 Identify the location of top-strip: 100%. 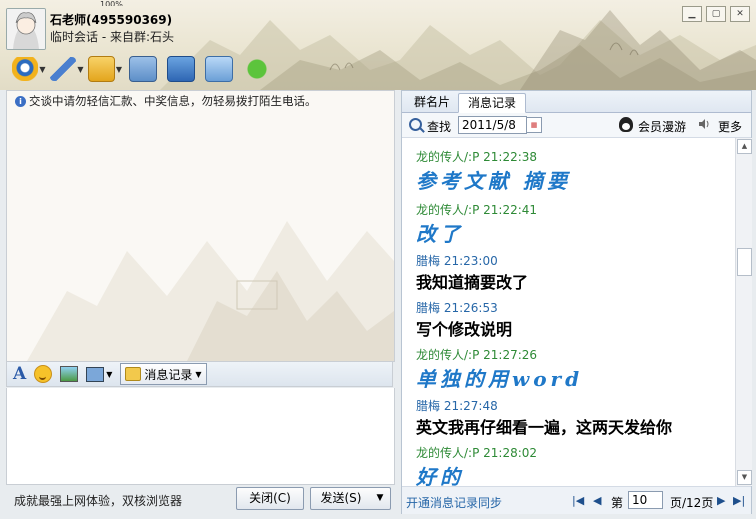
(111, 3).